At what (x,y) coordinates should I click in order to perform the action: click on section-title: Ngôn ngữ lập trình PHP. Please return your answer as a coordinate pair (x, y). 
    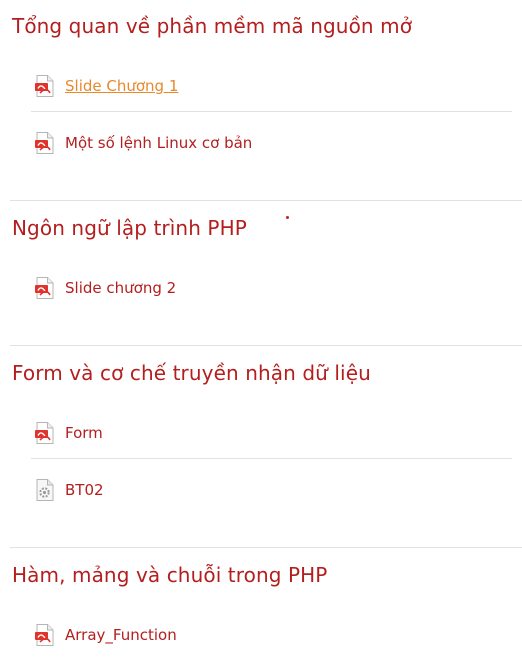
    Looking at the image, I should click on (129, 228).